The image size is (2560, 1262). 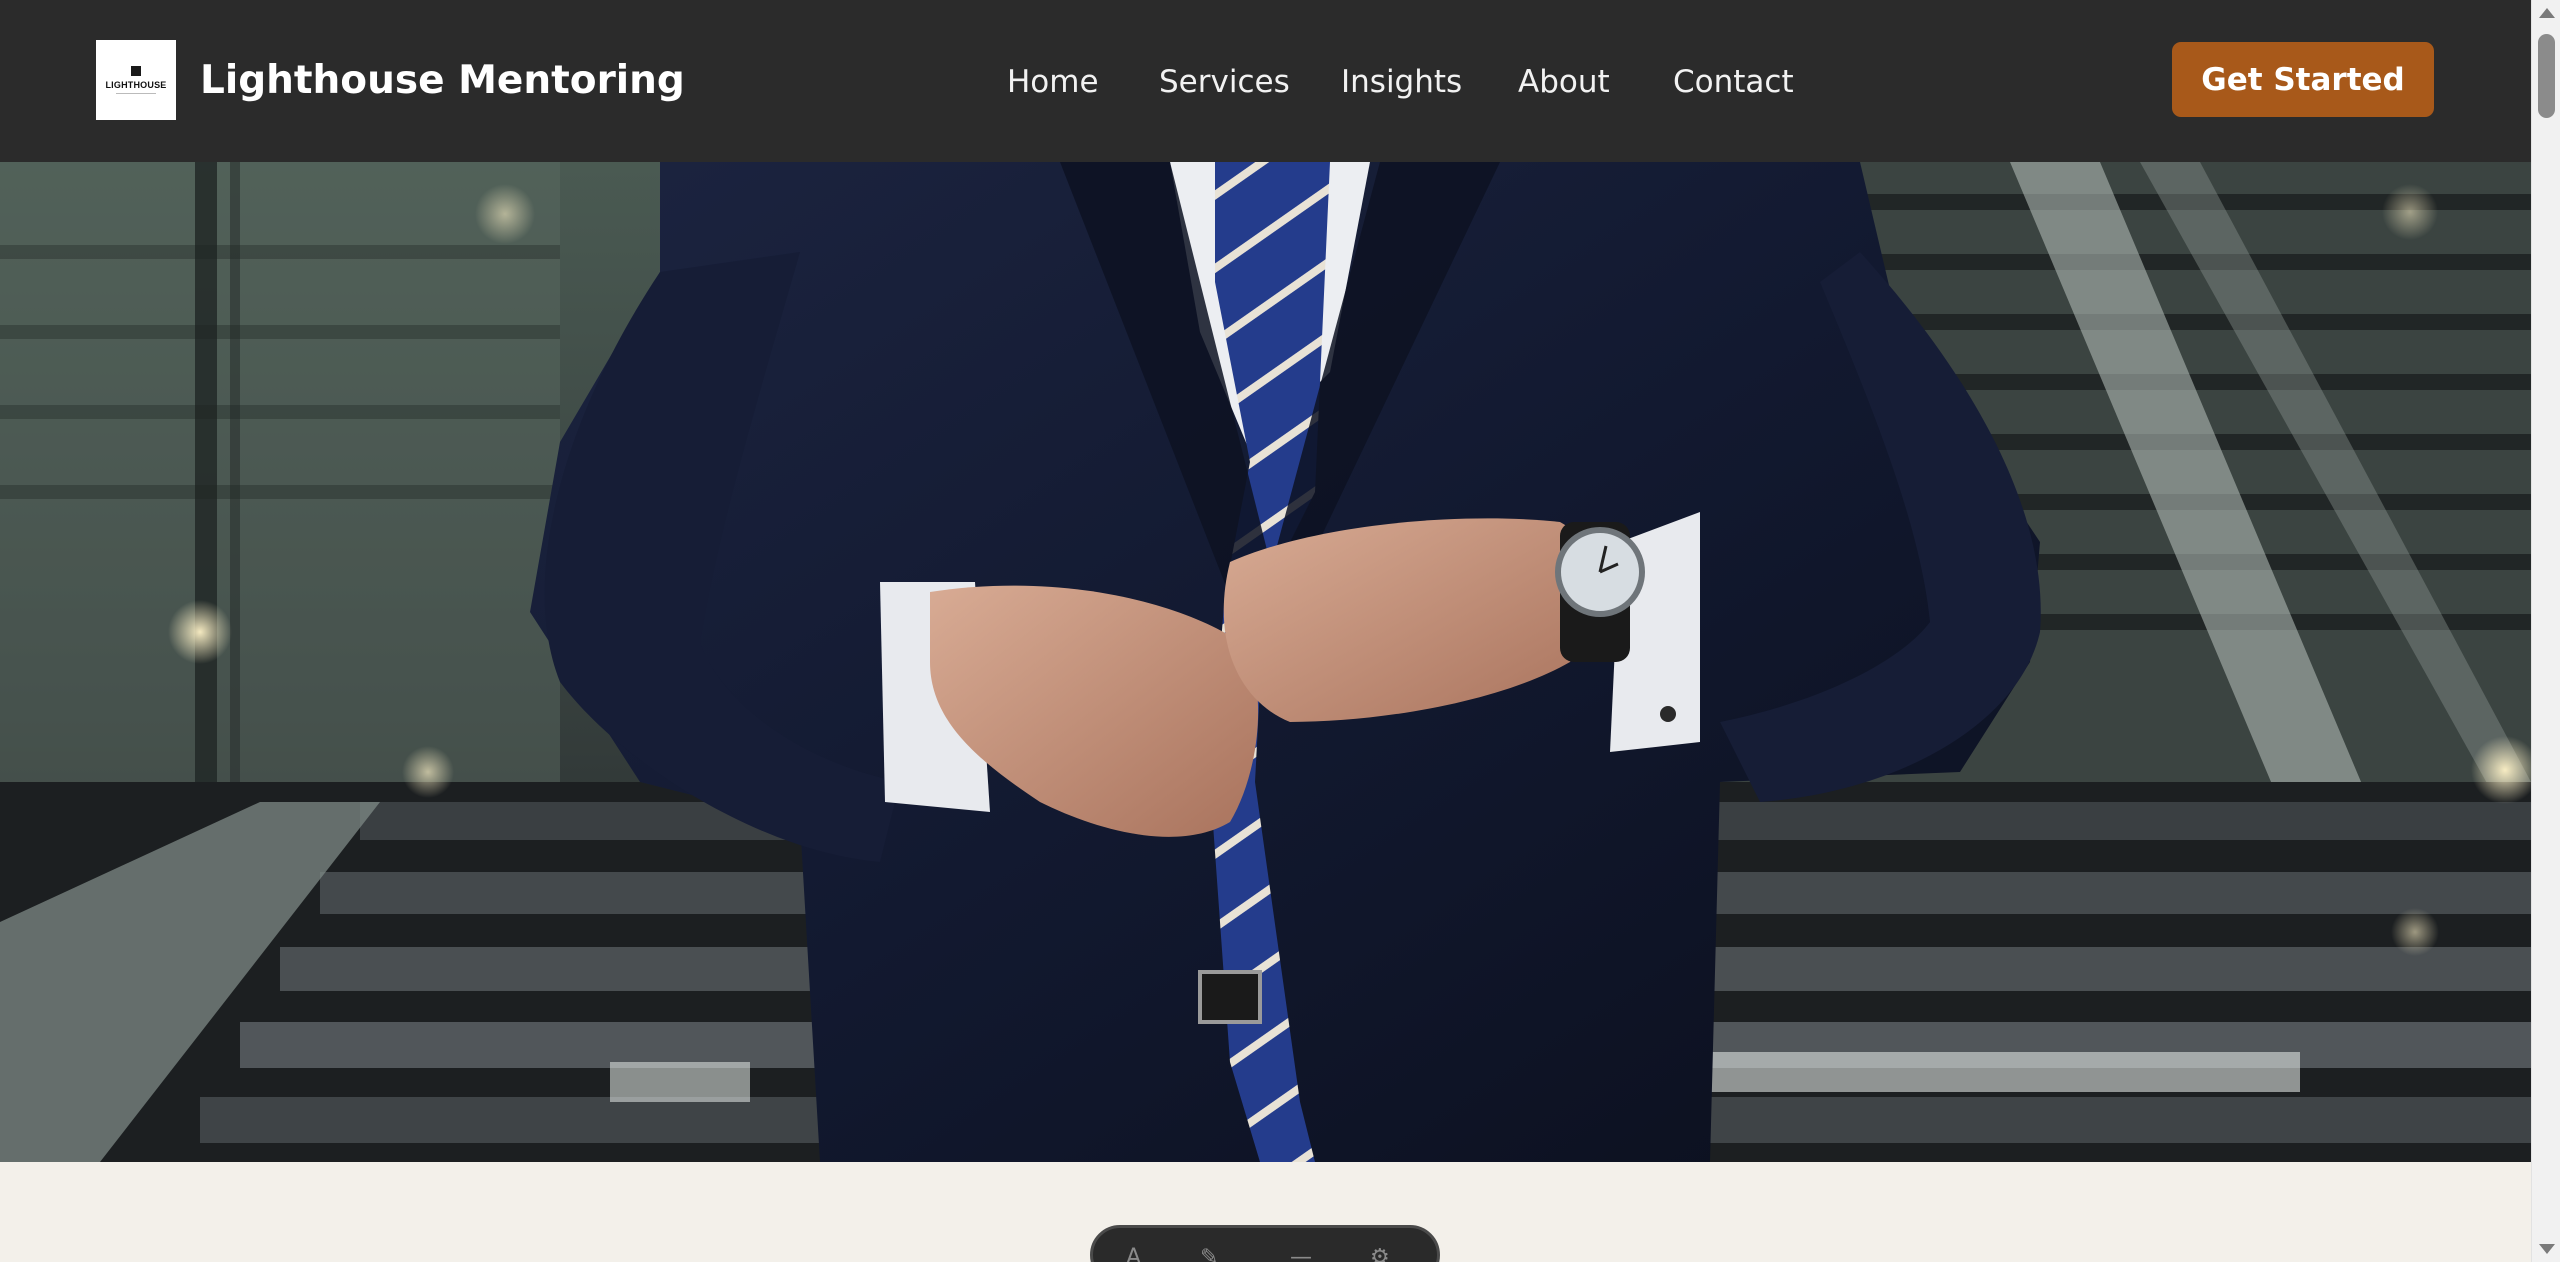 What do you see at coordinates (2303, 79) in the screenshot?
I see `get-started-button: Get Started` at bounding box center [2303, 79].